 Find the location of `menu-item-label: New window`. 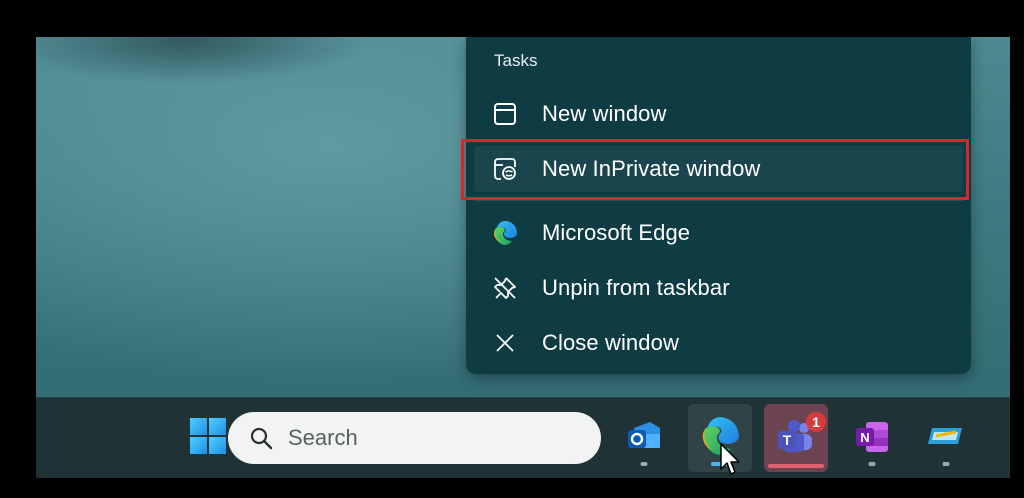

menu-item-label: New window is located at coordinates (604, 113).